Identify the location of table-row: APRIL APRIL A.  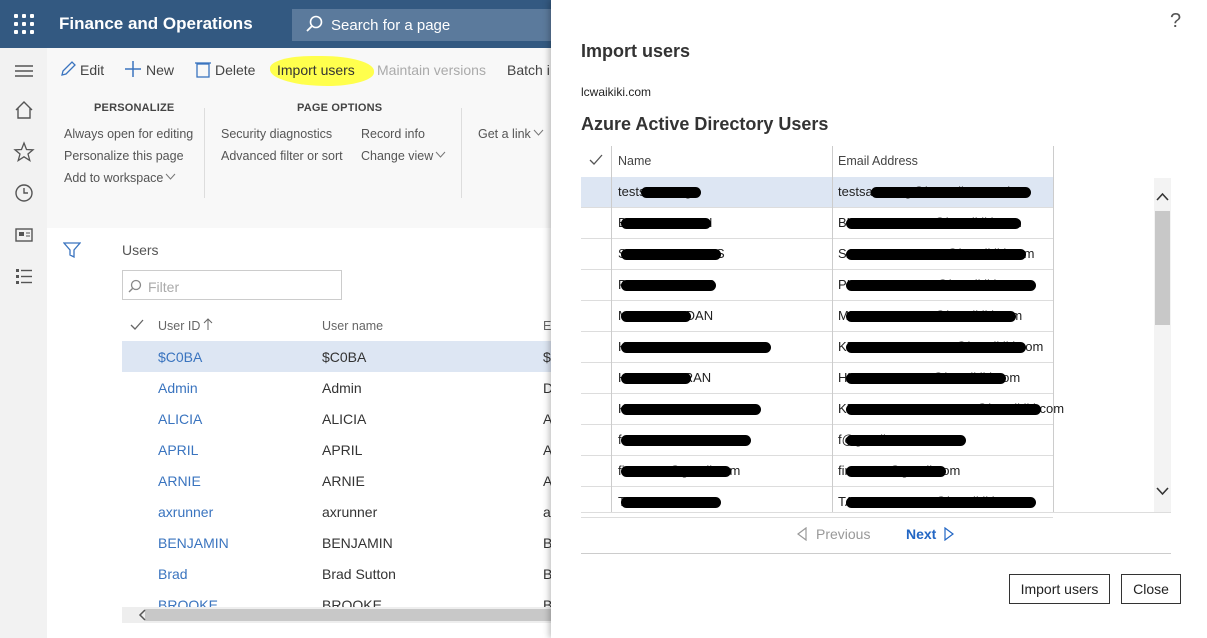
(337, 449).